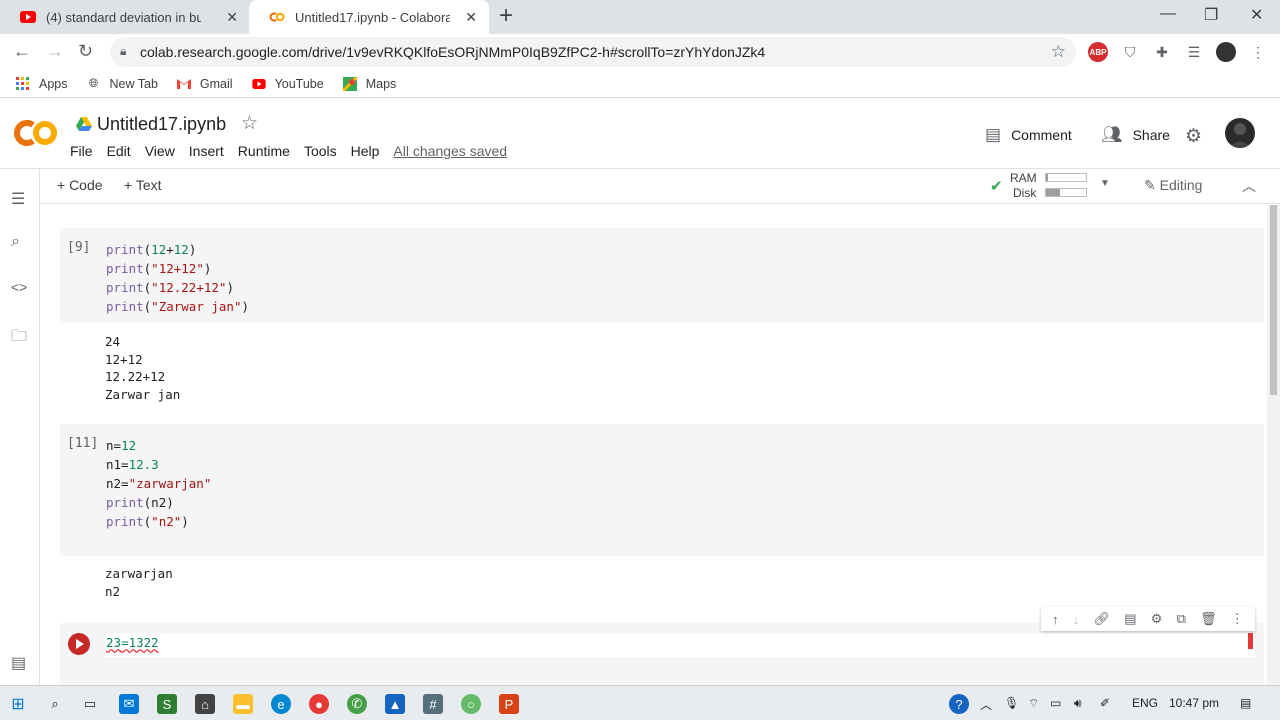 The height and width of the screenshot is (720, 1280). I want to click on bookmark-gmail: Gmail, so click(204, 84).